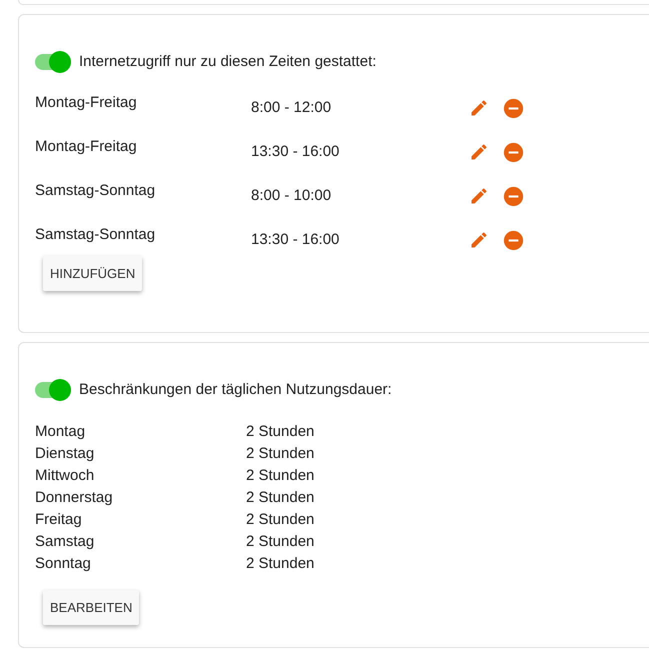 The width and height of the screenshot is (649, 649). I want to click on add-button: HINZUFÜGEN, so click(92, 273).